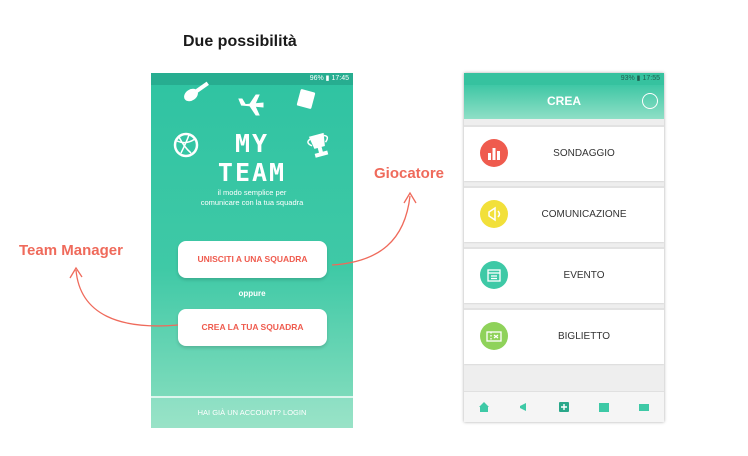 The image size is (748, 456). What do you see at coordinates (371, 230) in the screenshot?
I see `giocatore-arrow` at bounding box center [371, 230].